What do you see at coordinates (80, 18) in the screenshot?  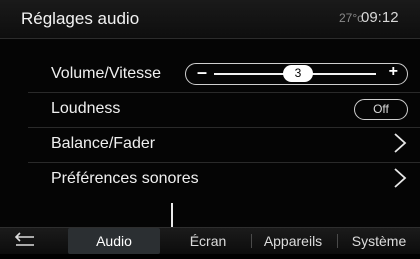 I see `page-title: Réglages audio` at bounding box center [80, 18].